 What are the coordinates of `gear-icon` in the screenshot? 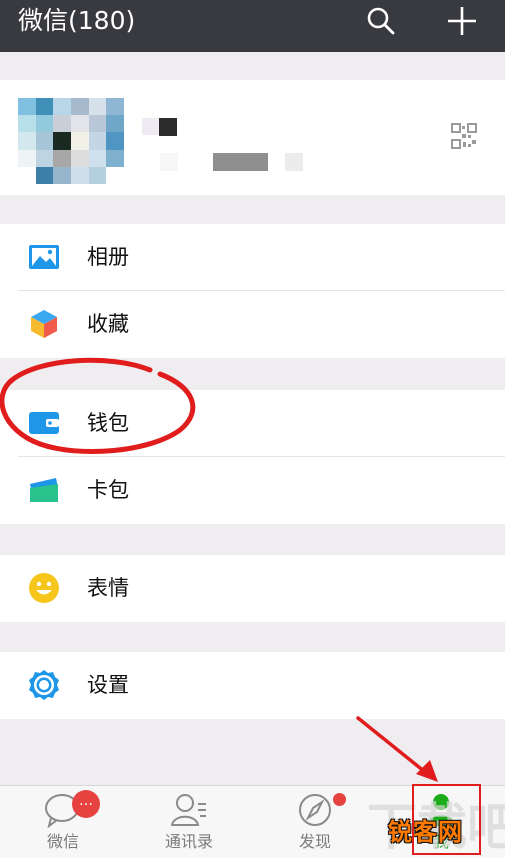 It's located at (44, 685).